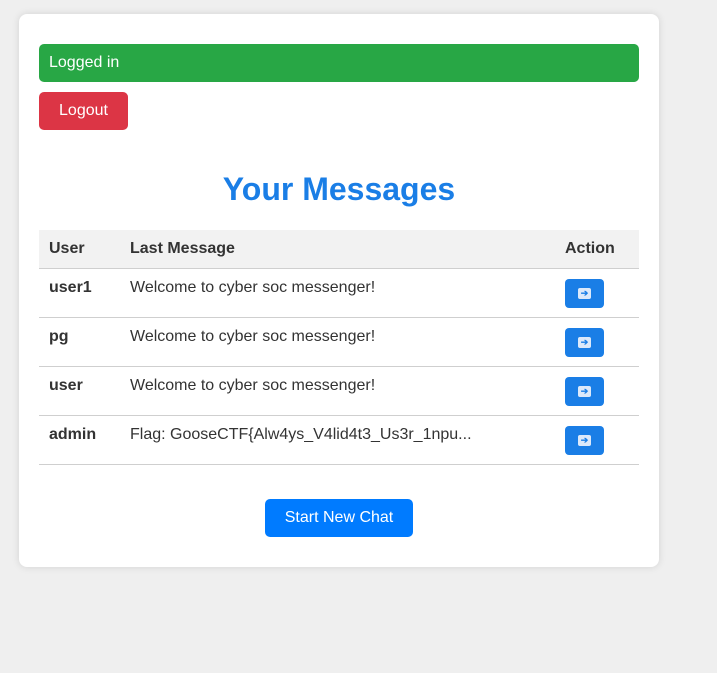  What do you see at coordinates (79, 293) in the screenshot?
I see `row-user: user1` at bounding box center [79, 293].